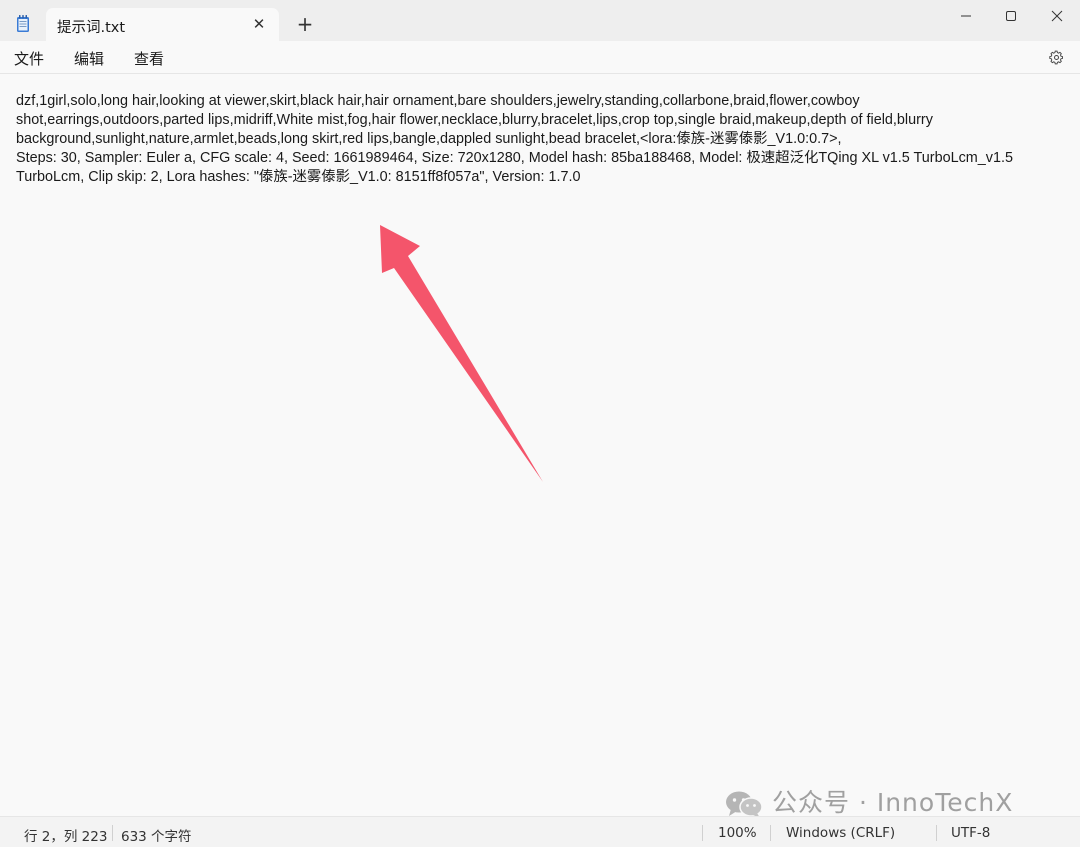  Describe the element at coordinates (970, 833) in the screenshot. I see `encoding: UTF-8` at that location.